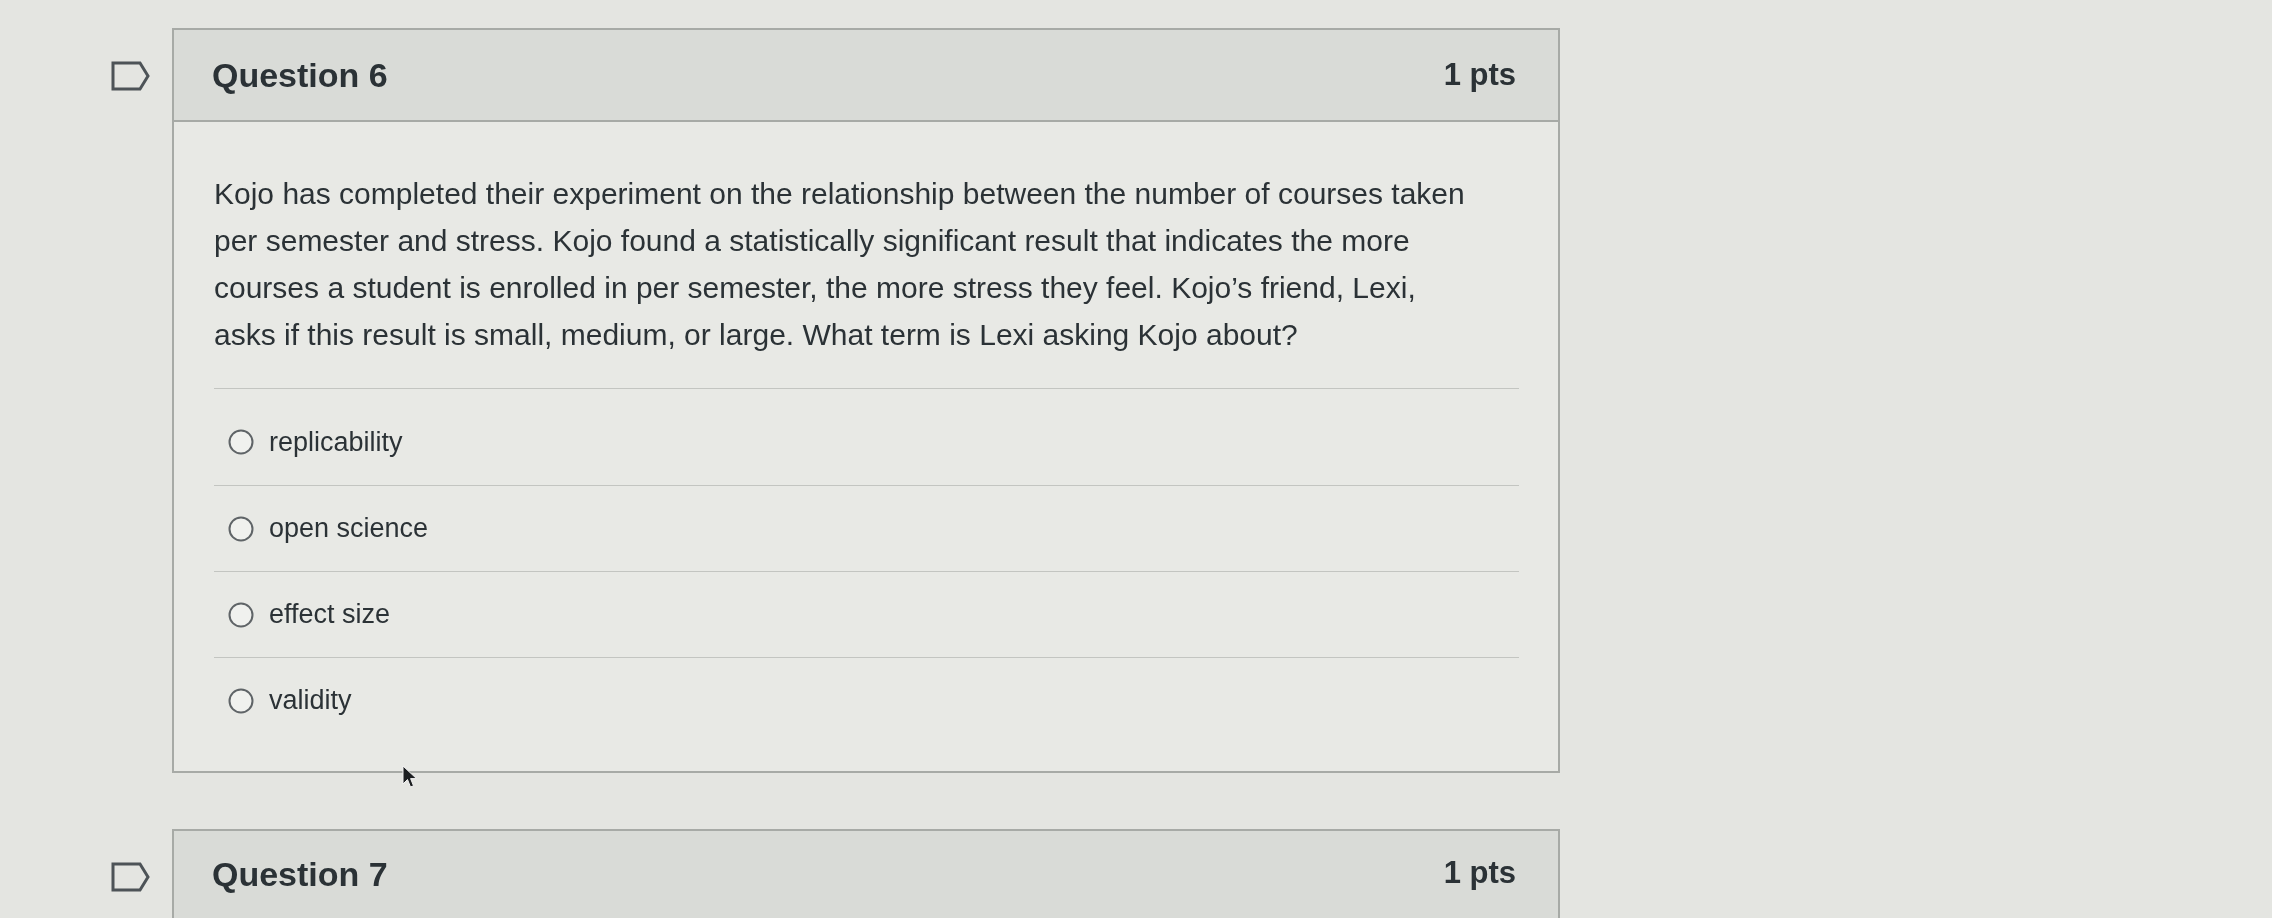 The height and width of the screenshot is (918, 2272). I want to click on cursor-icon, so click(410, 777).